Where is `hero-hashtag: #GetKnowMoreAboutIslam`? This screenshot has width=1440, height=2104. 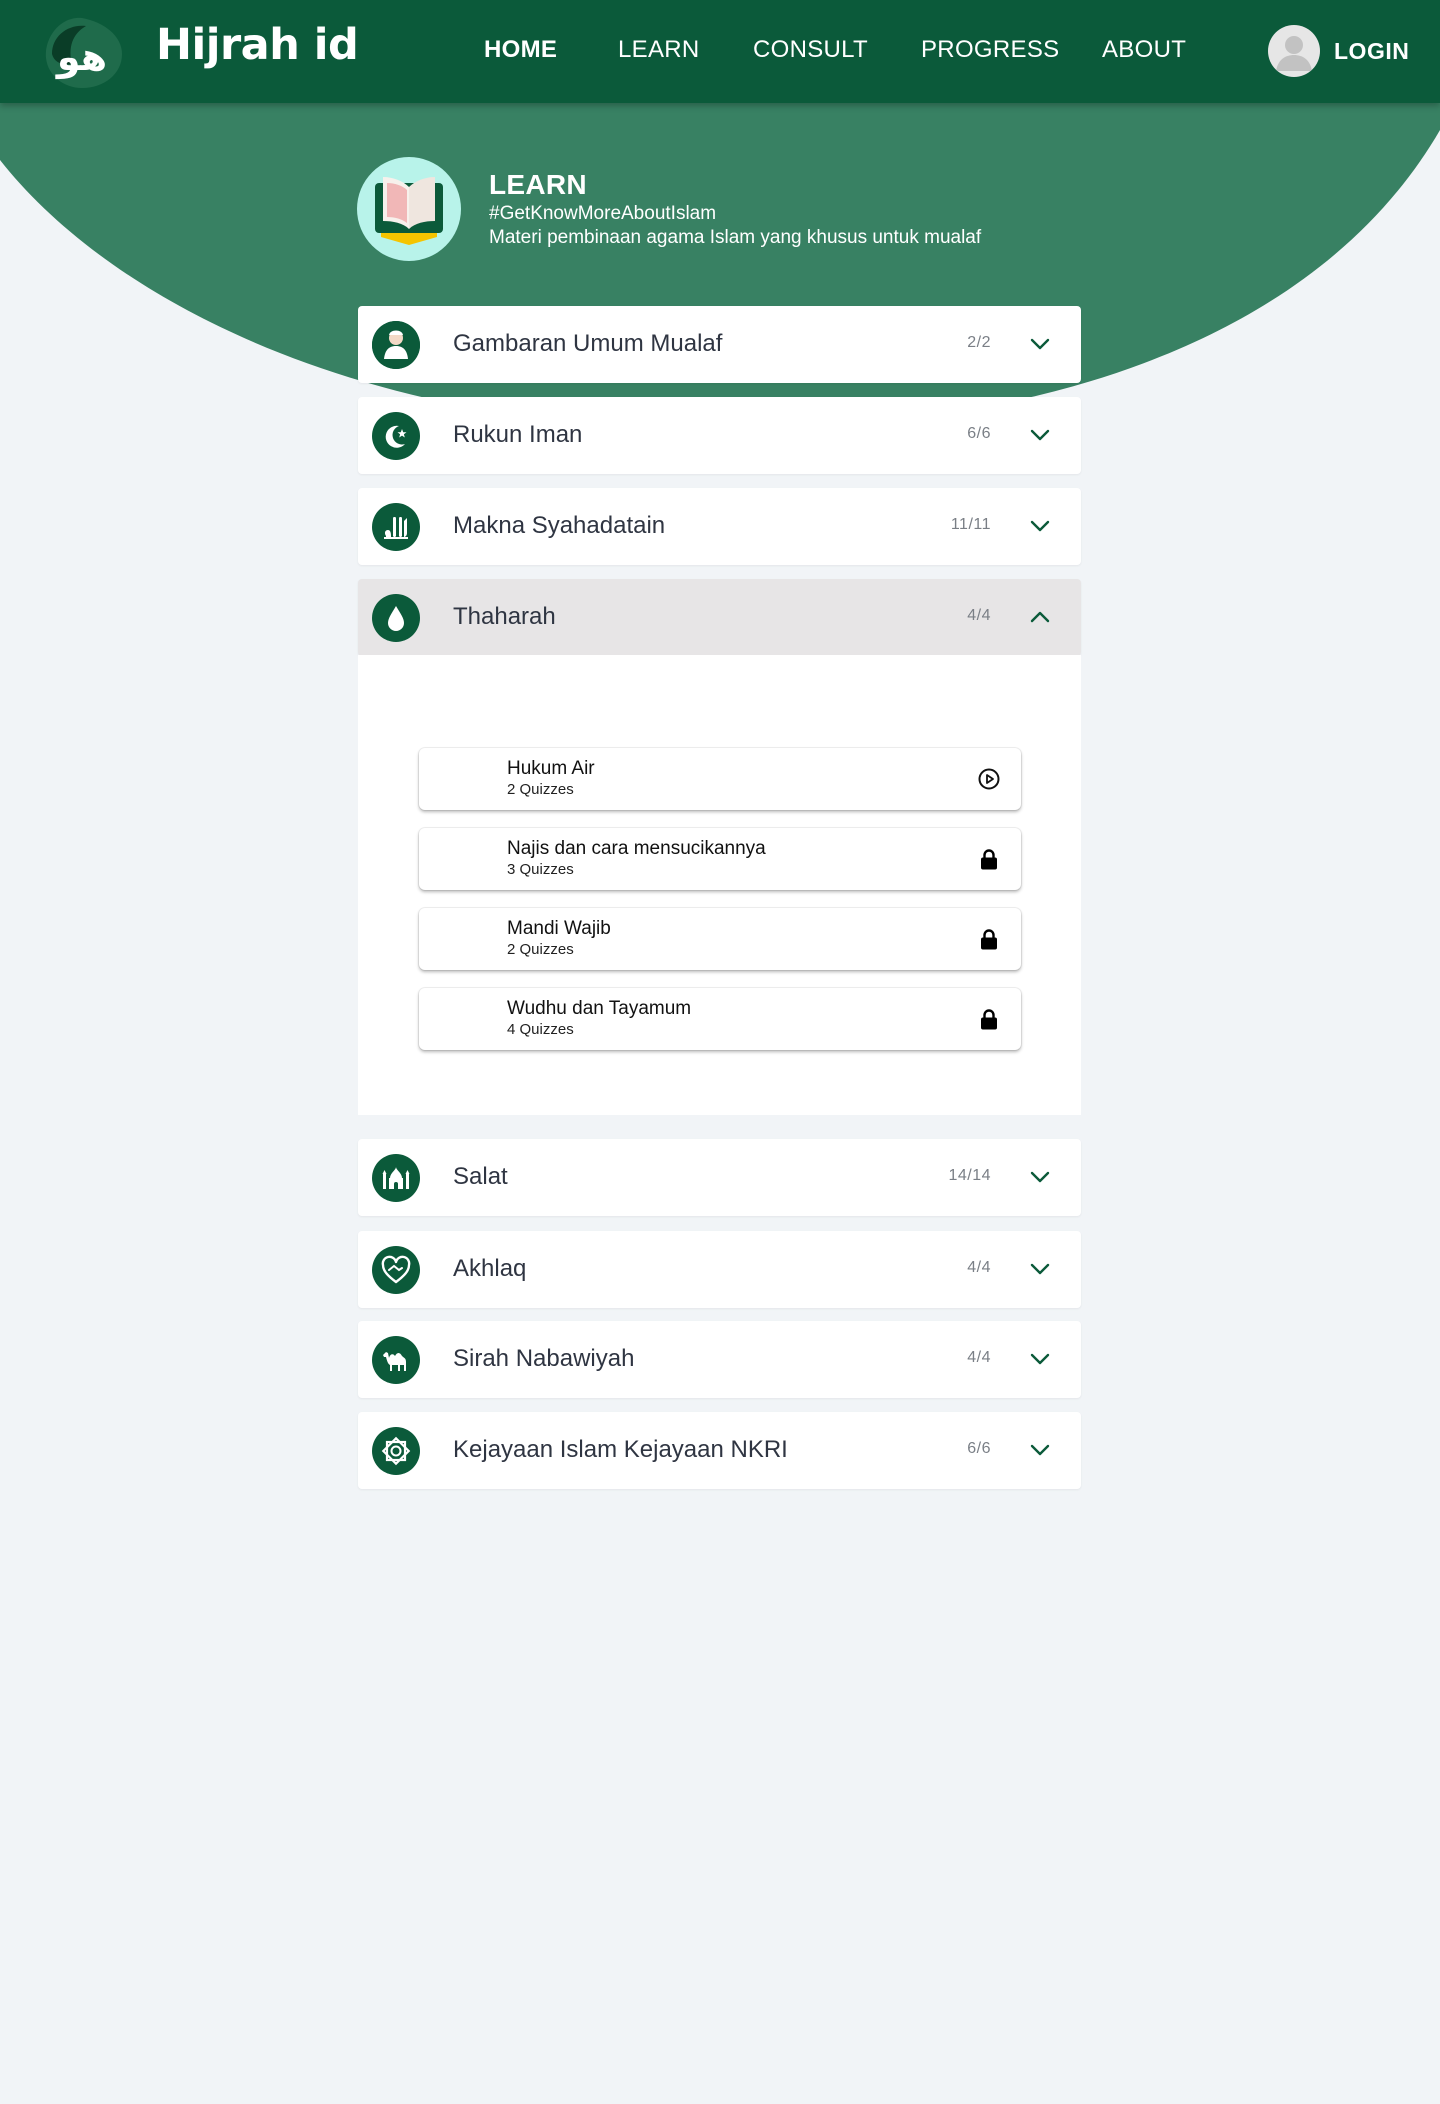
hero-hashtag: #GetKnowMoreAboutIslam is located at coordinates (603, 213).